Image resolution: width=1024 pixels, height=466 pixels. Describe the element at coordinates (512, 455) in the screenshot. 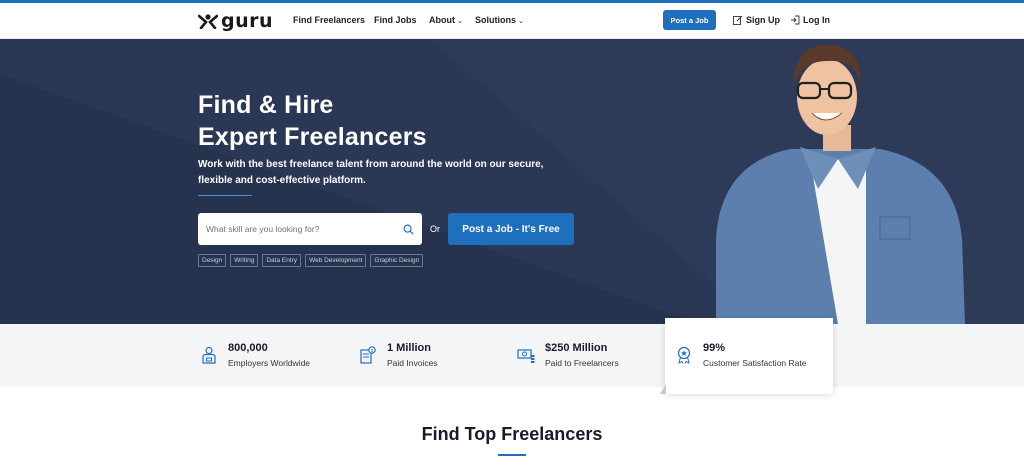

I see `section-underline` at that location.